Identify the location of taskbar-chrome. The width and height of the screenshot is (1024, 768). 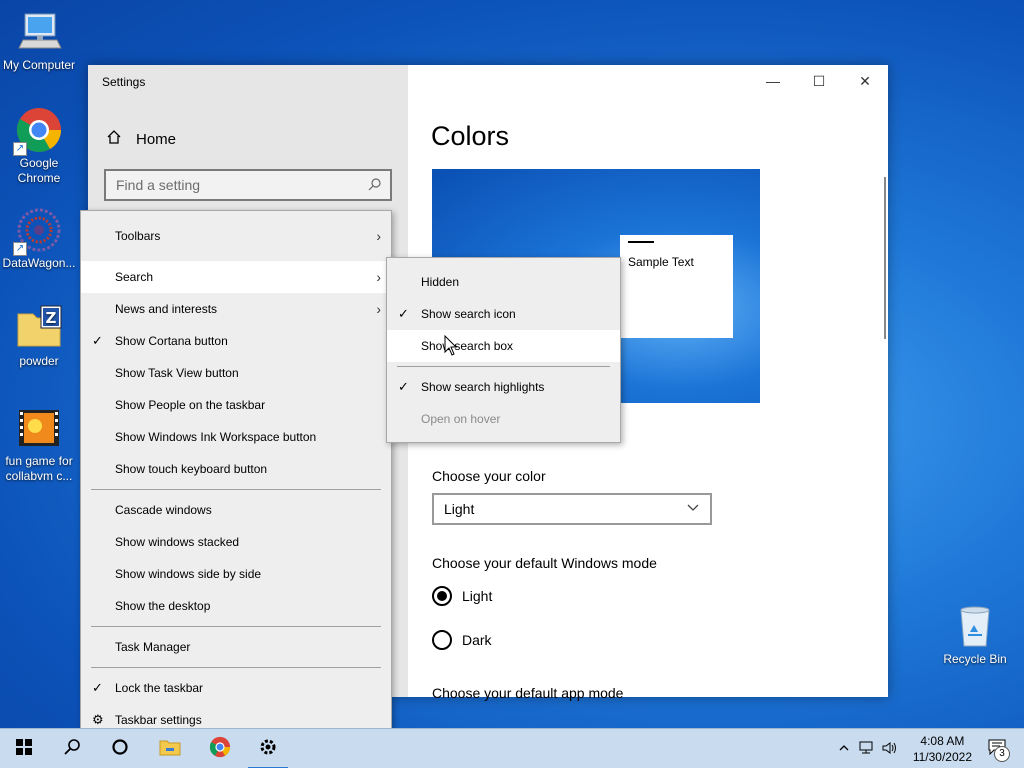
(220, 748).